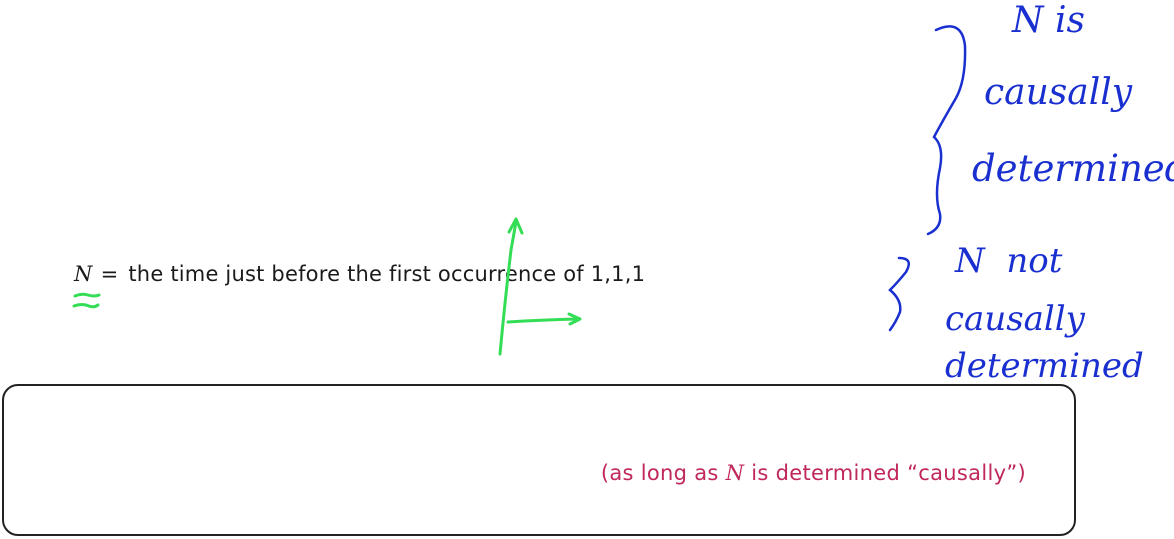 Image resolution: width=1174 pixels, height=539 pixels. Describe the element at coordinates (1015, 319) in the screenshot. I see `bottom-annotation-line-2: causally` at that location.